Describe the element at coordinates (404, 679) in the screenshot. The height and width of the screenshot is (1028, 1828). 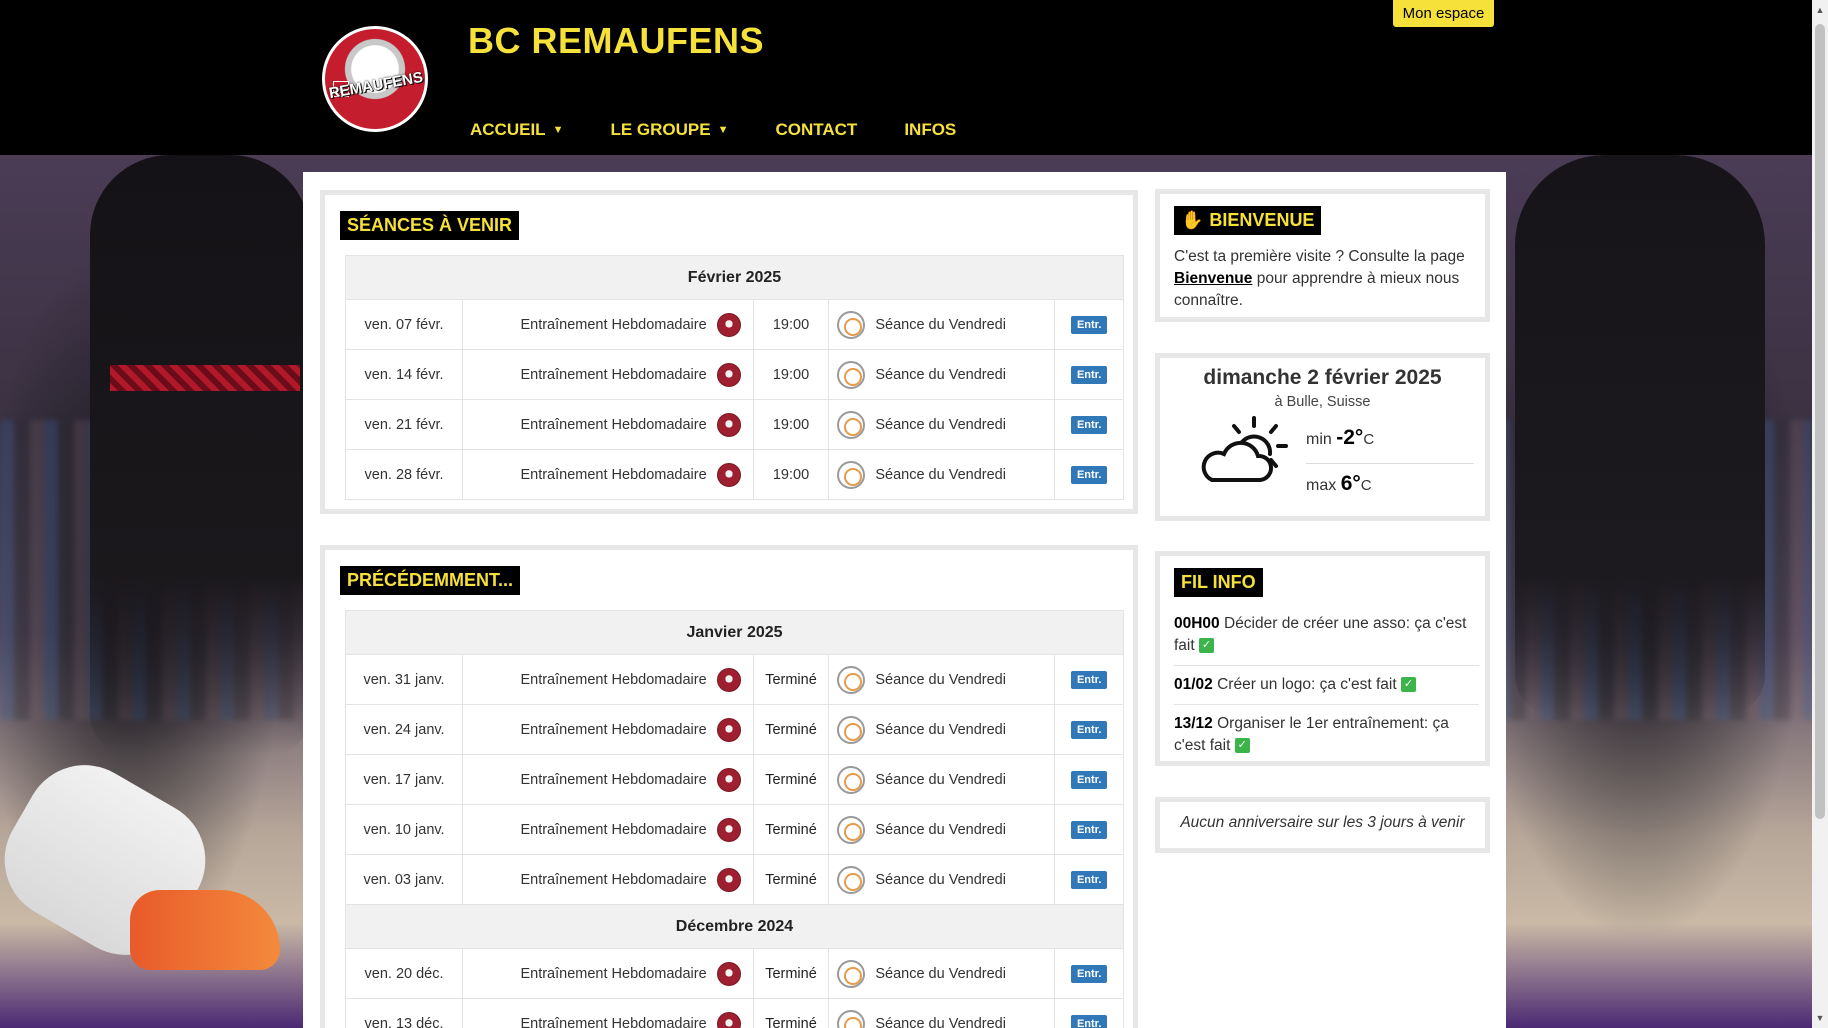
I see `session-date: ven. 31 janv.` at that location.